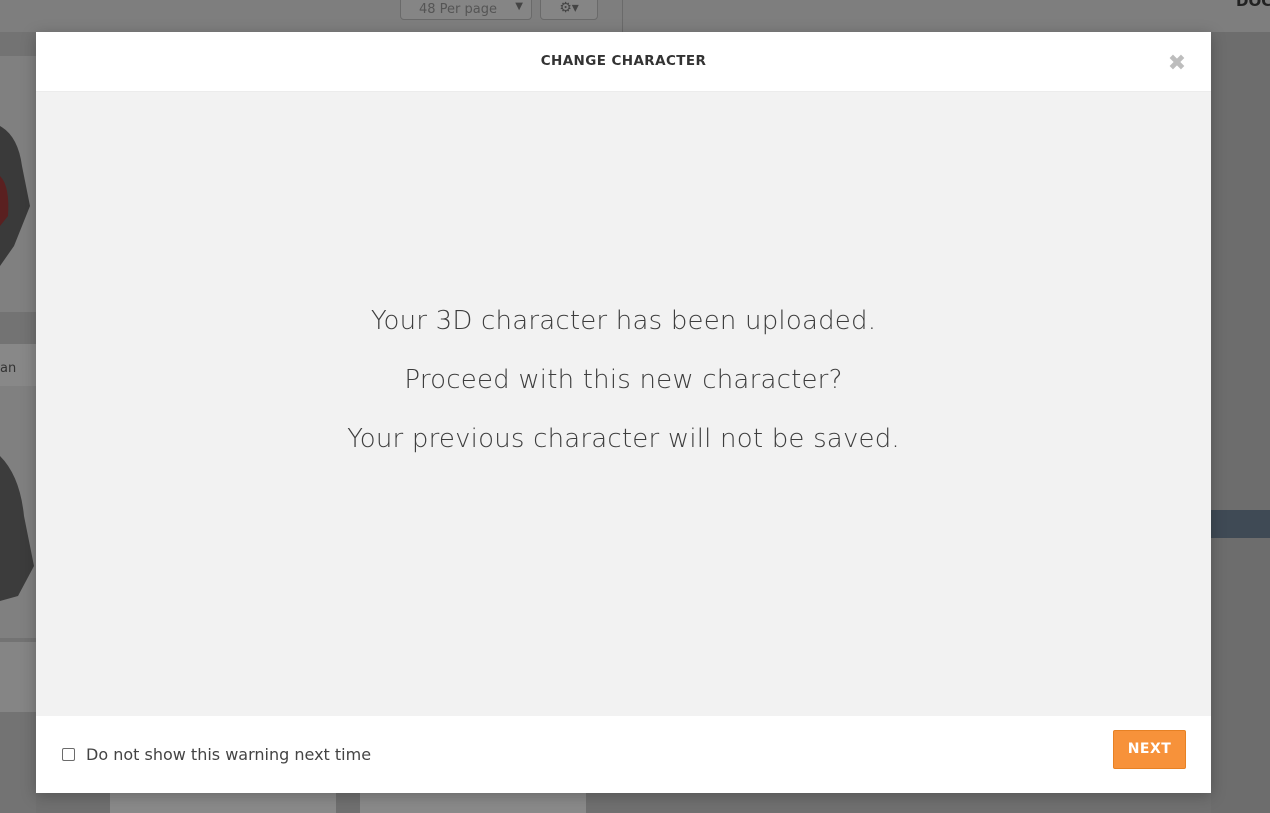  I want to click on modal-footer: Do not show this warning next time NEXT, so click(623, 754).